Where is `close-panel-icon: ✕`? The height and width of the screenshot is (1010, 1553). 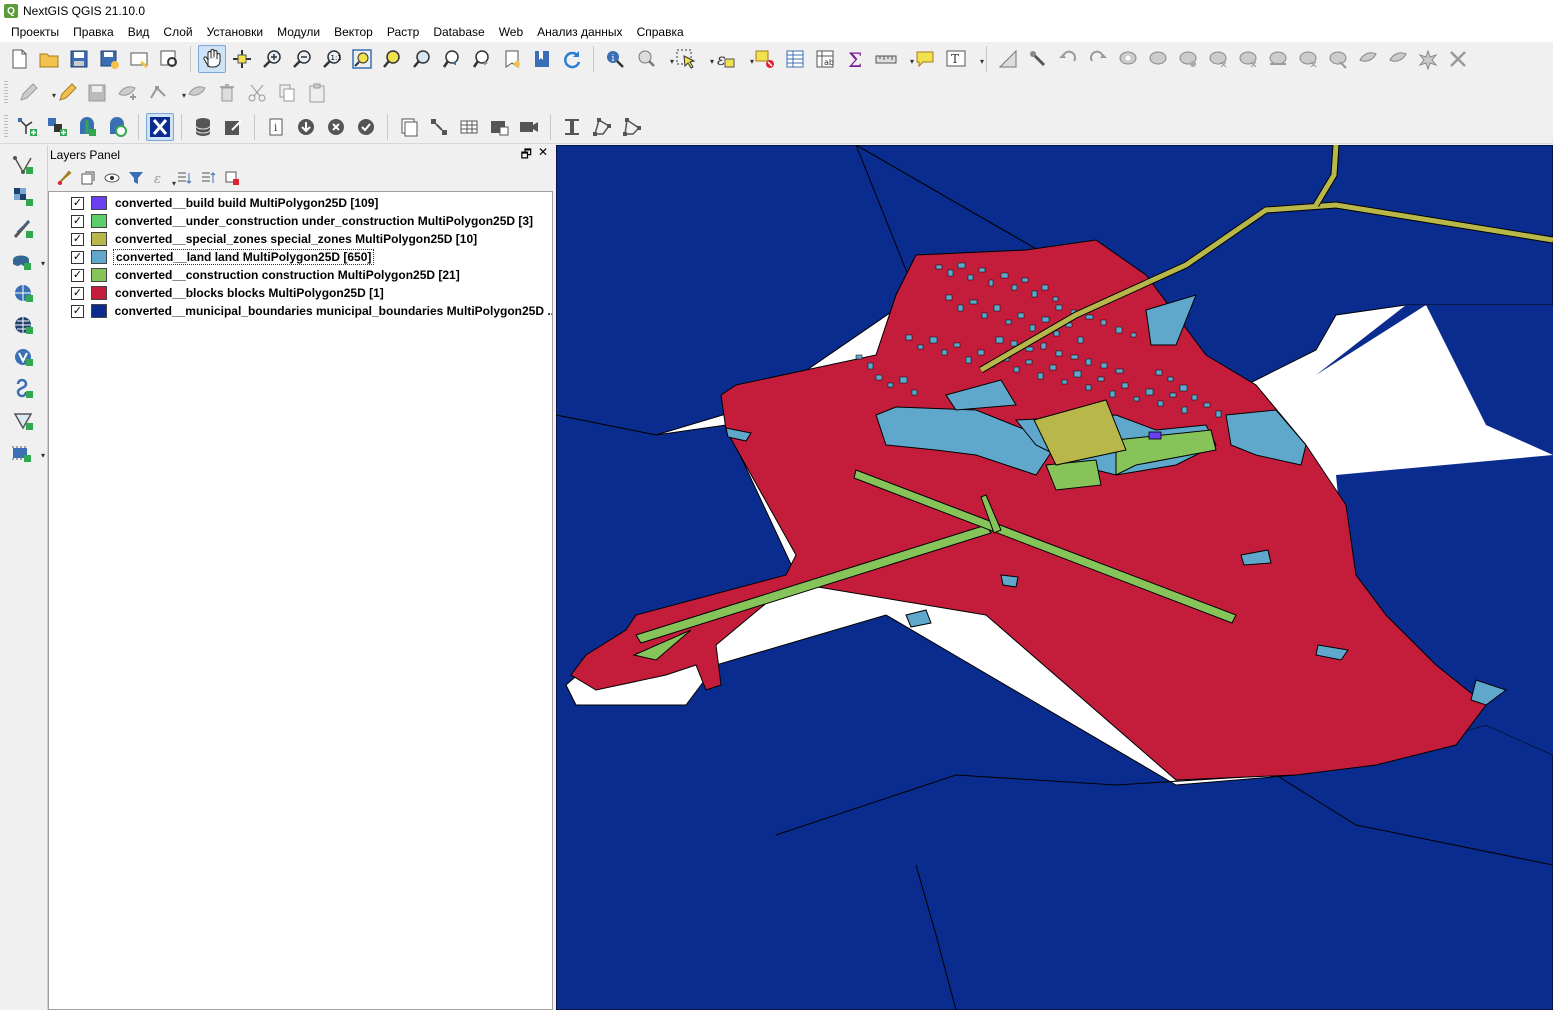 close-panel-icon: ✕ is located at coordinates (543, 155).